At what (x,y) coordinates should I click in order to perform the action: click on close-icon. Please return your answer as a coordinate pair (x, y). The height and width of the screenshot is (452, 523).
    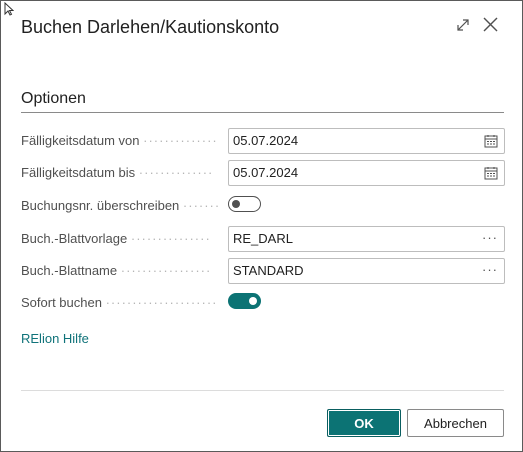
    Looking at the image, I should click on (490, 27).